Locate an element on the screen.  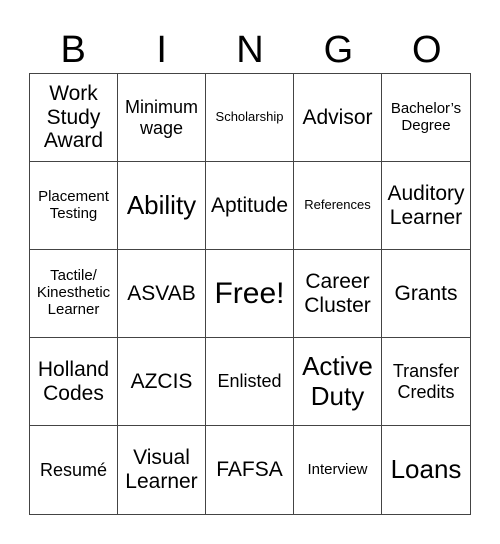
bingo-cell: Auditory Learner is located at coordinates (426, 206).